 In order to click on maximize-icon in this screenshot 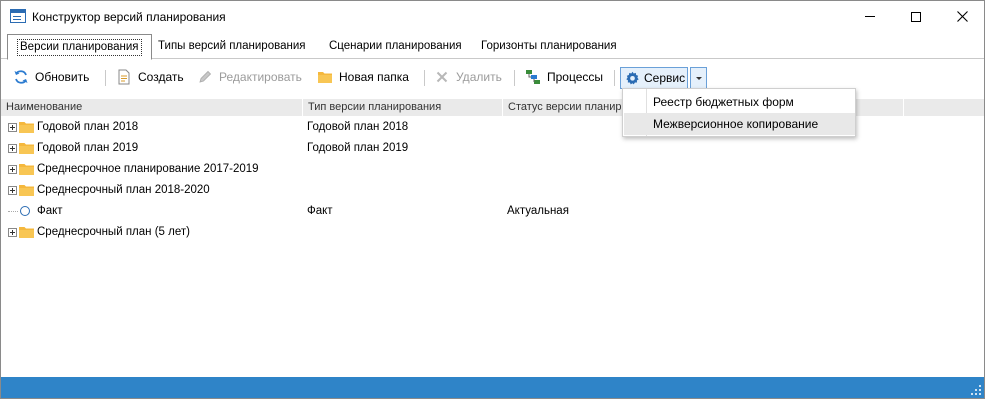, I will do `click(916, 16)`.